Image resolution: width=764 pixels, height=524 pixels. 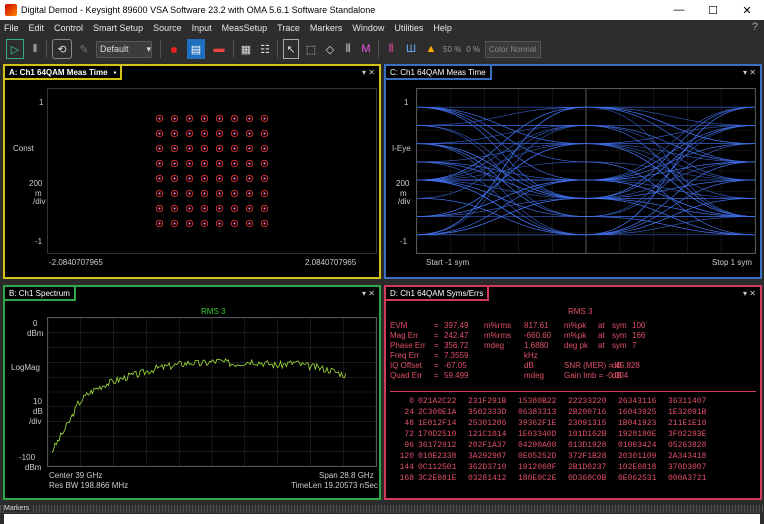 I want to click on pane-b-controls: ▾ ✕, so click(x=368, y=293).